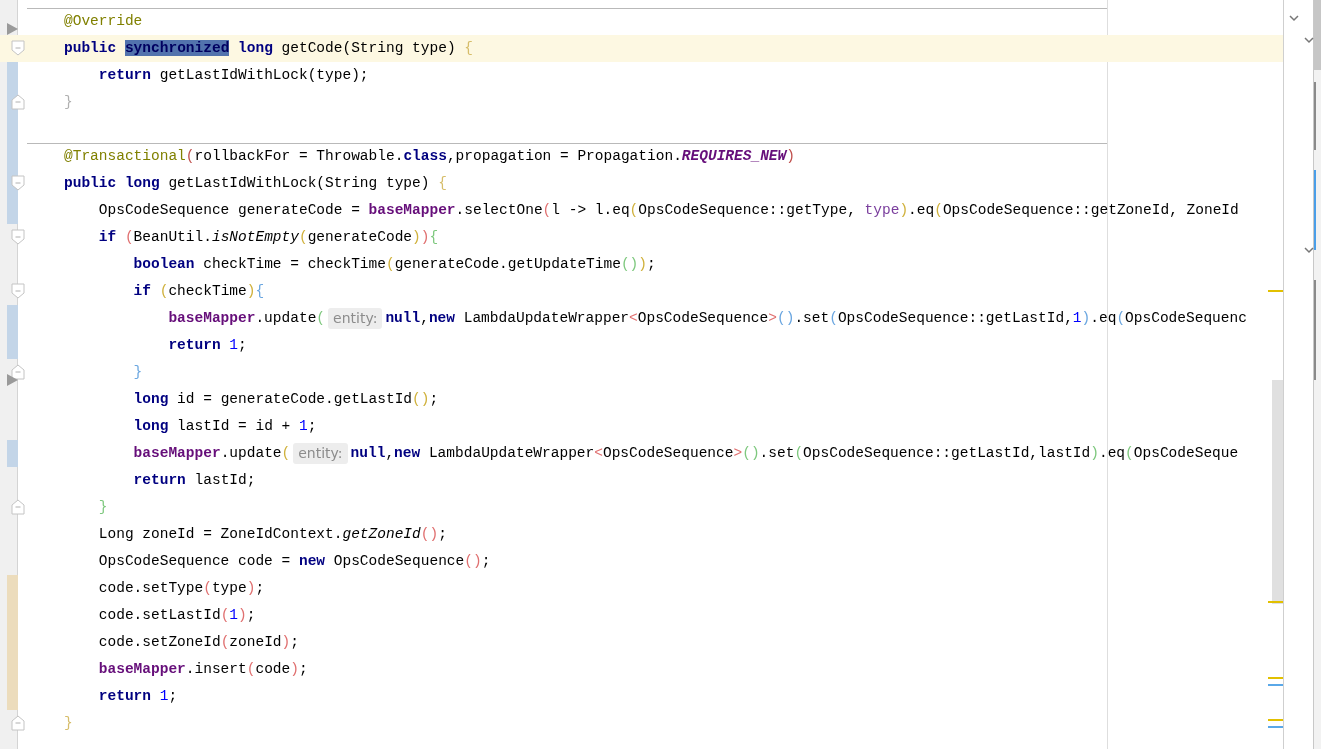 Image resolution: width=1321 pixels, height=749 pixels. I want to click on code-text: public synchronized long getCode(String type) {, so click(268, 48).